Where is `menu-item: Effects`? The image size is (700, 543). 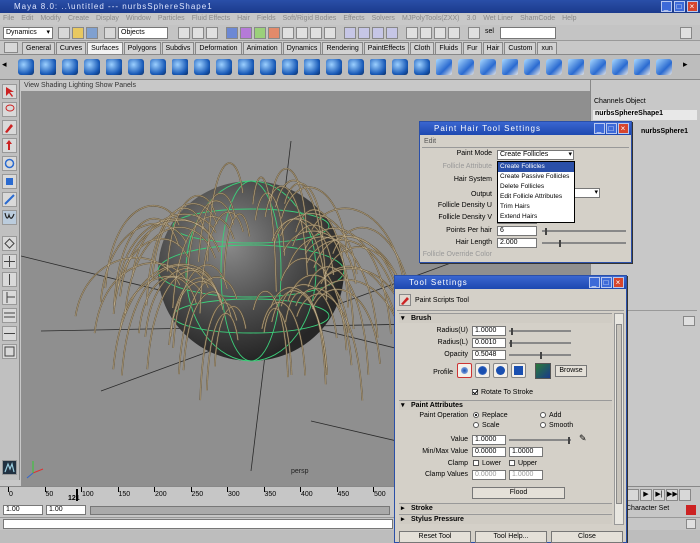
menu-item: Effects is located at coordinates (353, 18).